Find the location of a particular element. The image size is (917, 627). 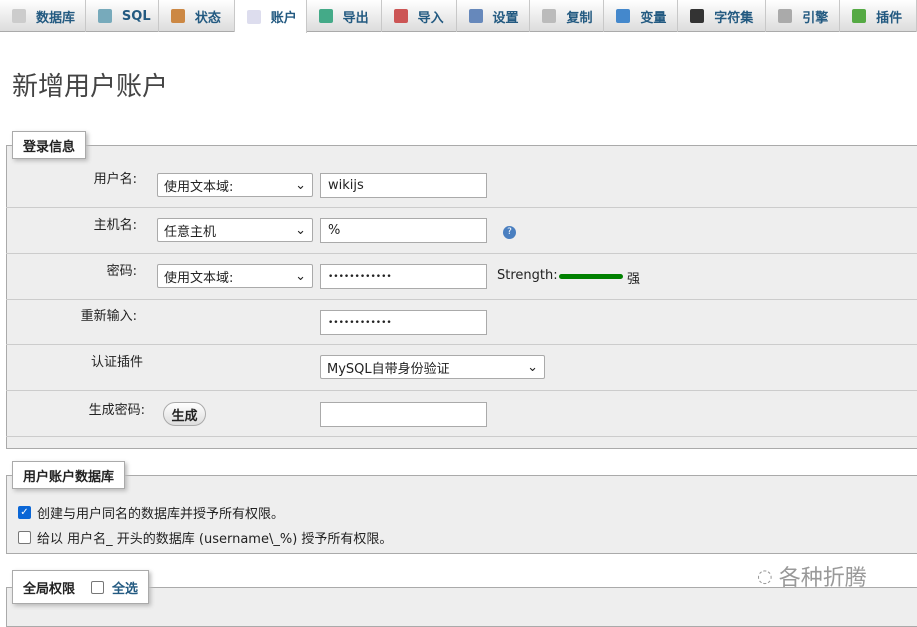

variables-icon is located at coordinates (623, 16).